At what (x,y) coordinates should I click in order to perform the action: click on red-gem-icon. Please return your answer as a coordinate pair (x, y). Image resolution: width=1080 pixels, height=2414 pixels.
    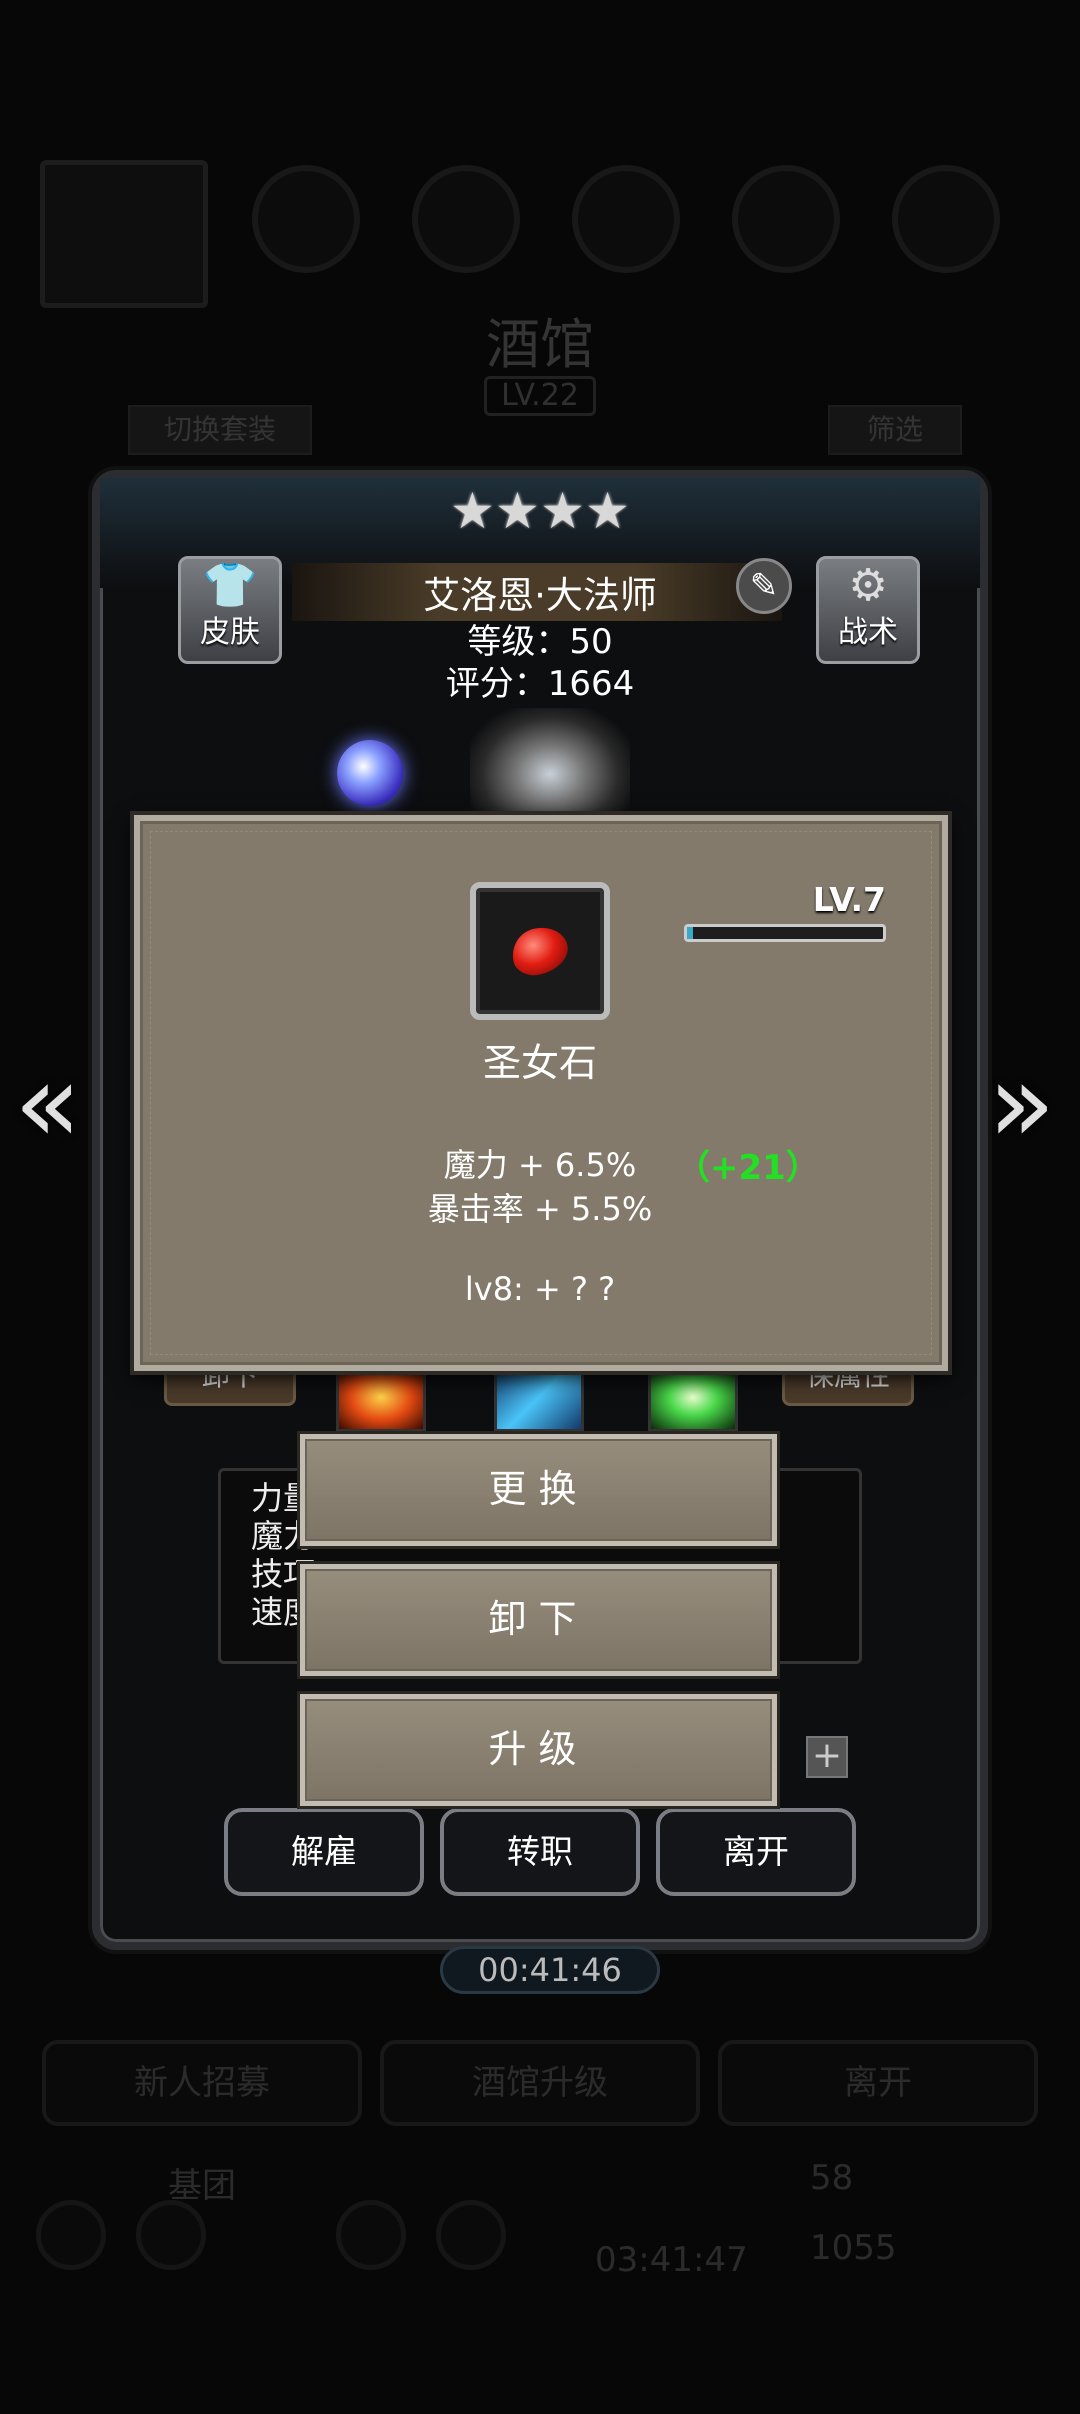
    Looking at the image, I should click on (540, 951).